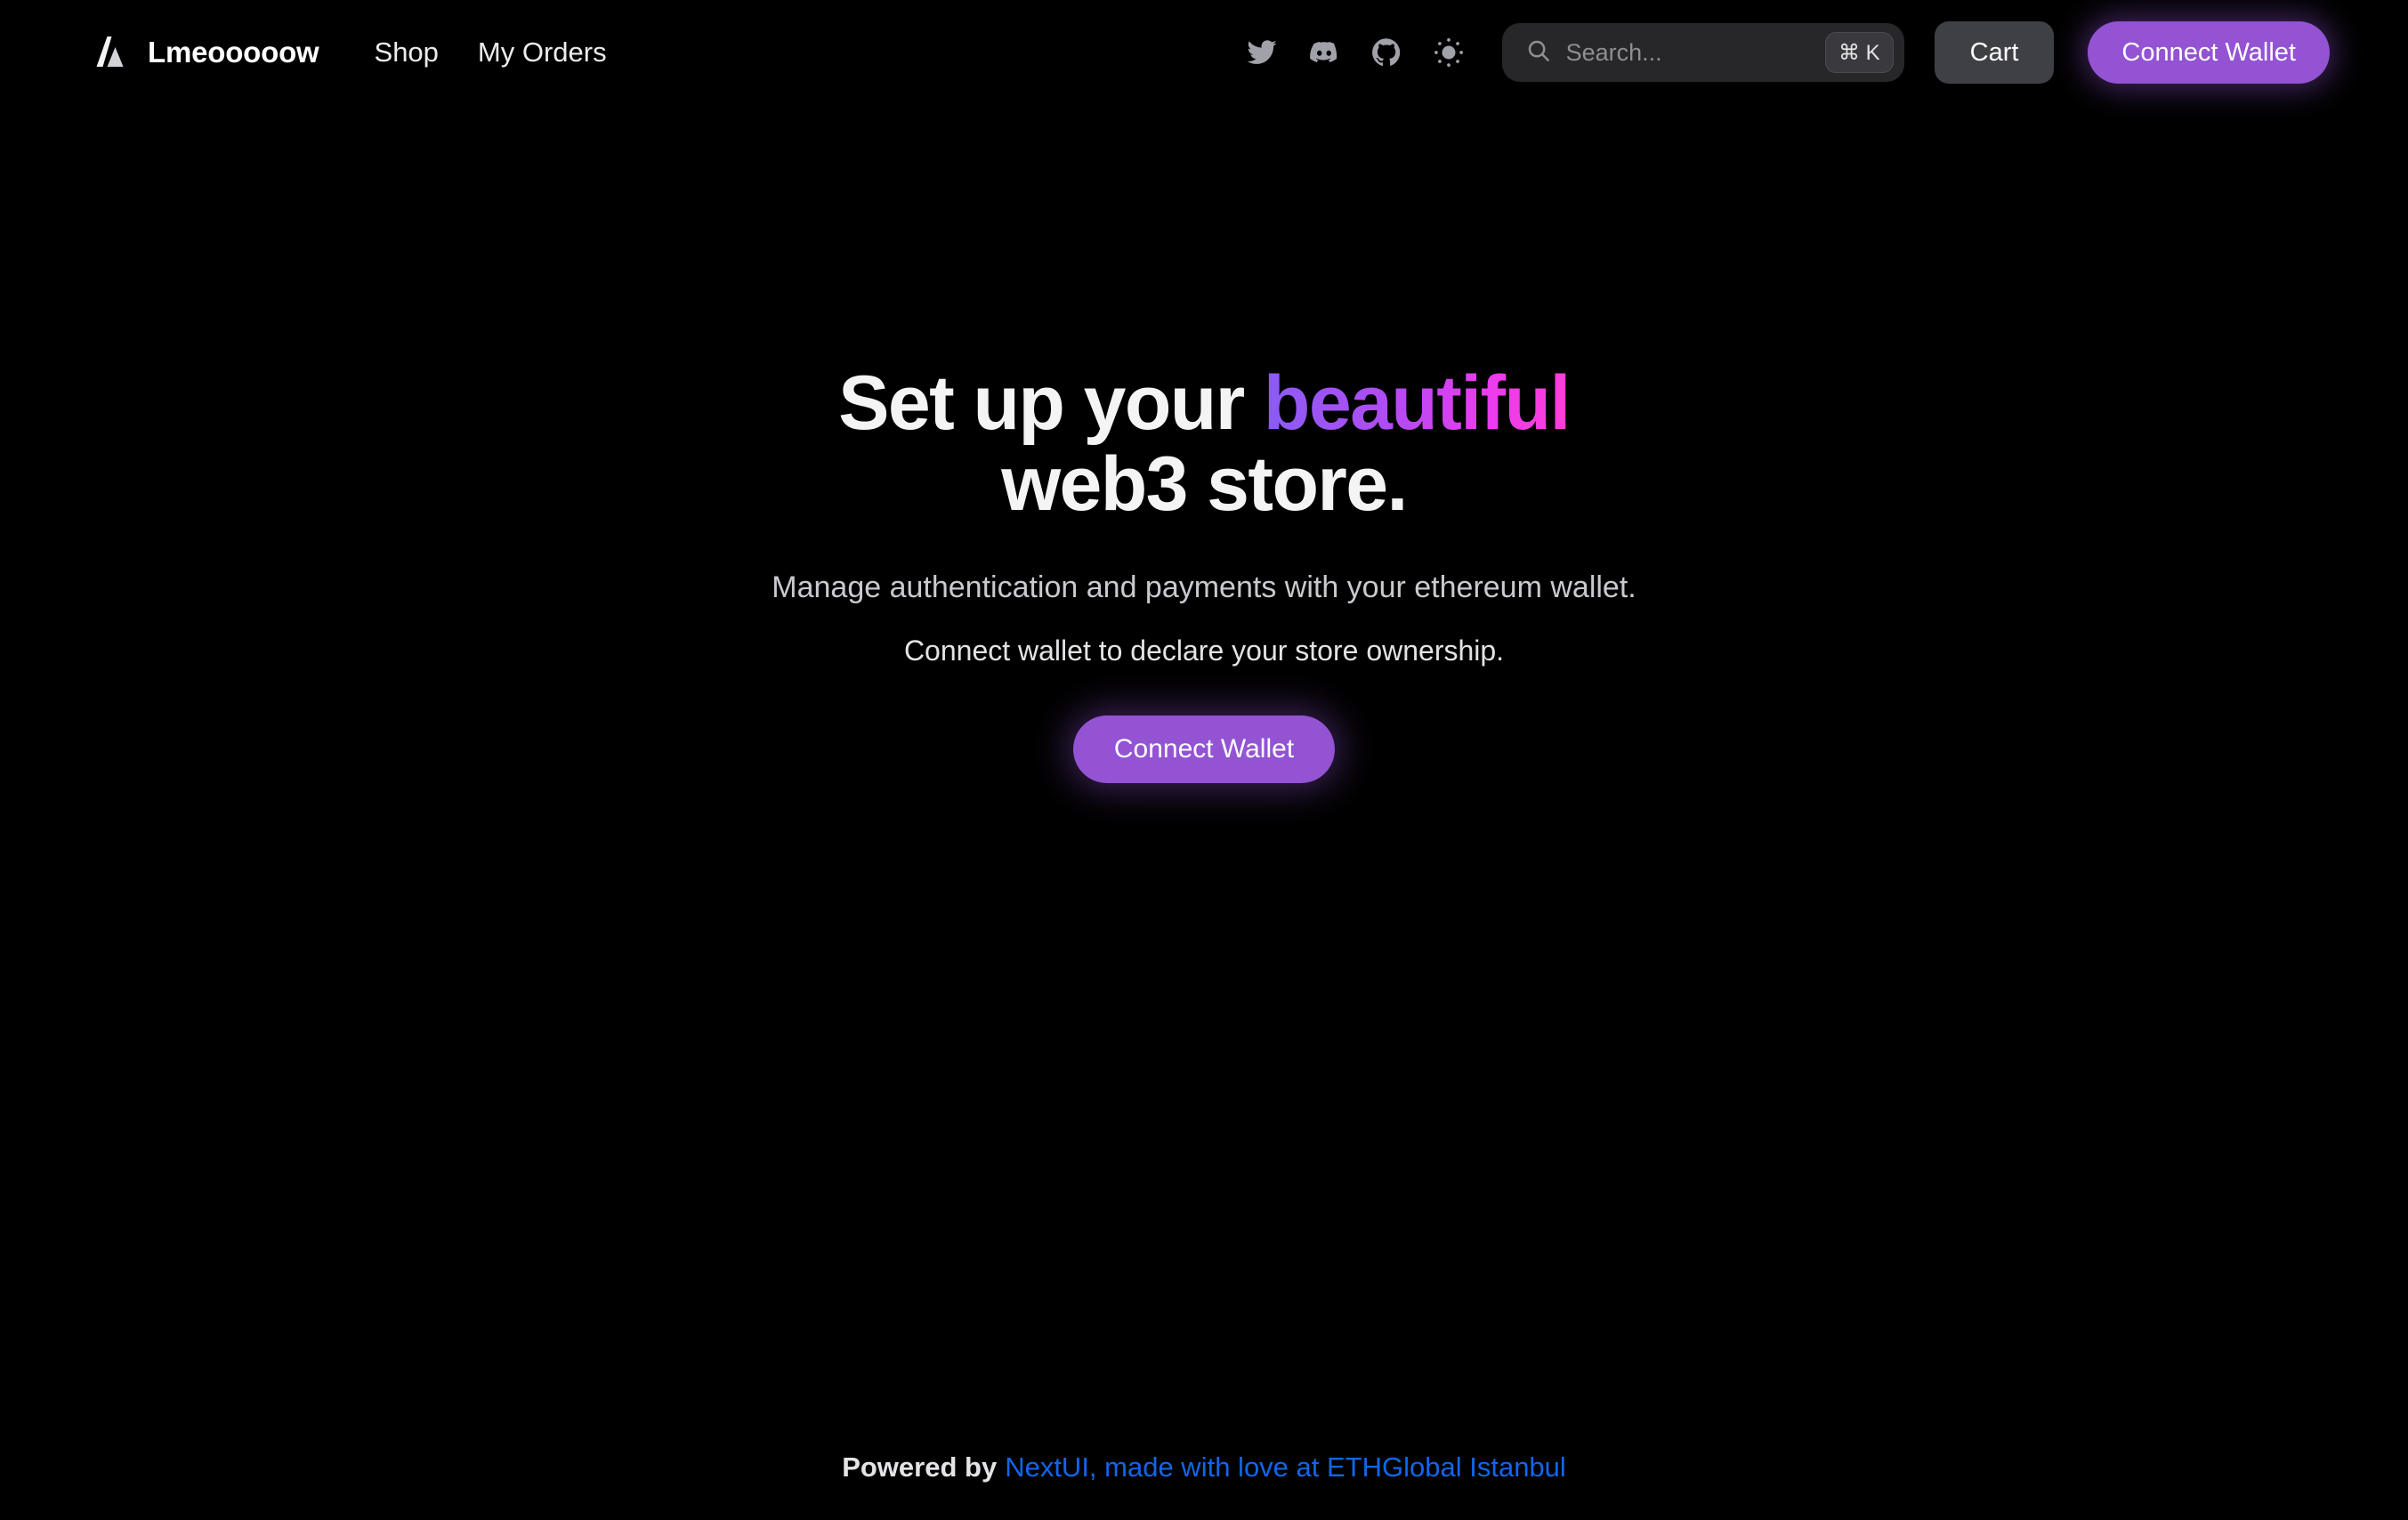  What do you see at coordinates (920, 1467) in the screenshot?
I see `footer-prefix: Powered by` at bounding box center [920, 1467].